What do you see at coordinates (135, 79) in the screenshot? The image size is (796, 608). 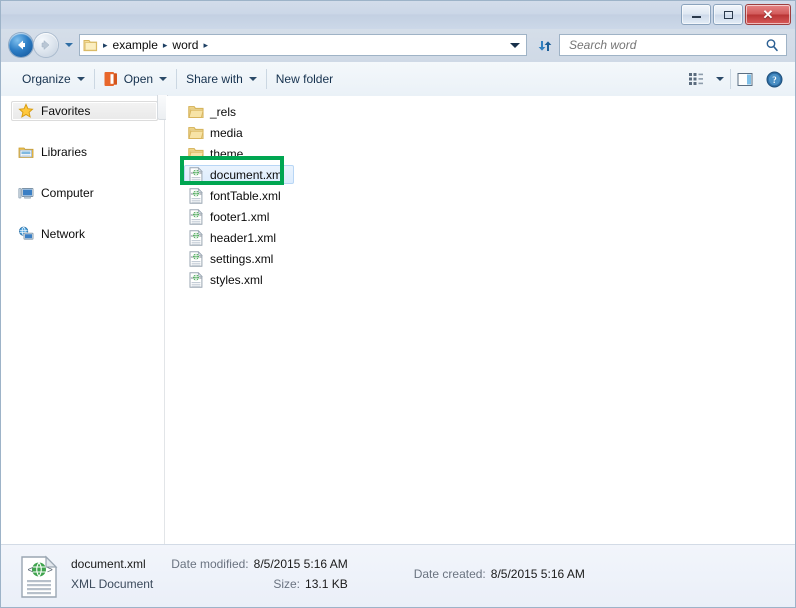 I see `open-button: Open` at bounding box center [135, 79].